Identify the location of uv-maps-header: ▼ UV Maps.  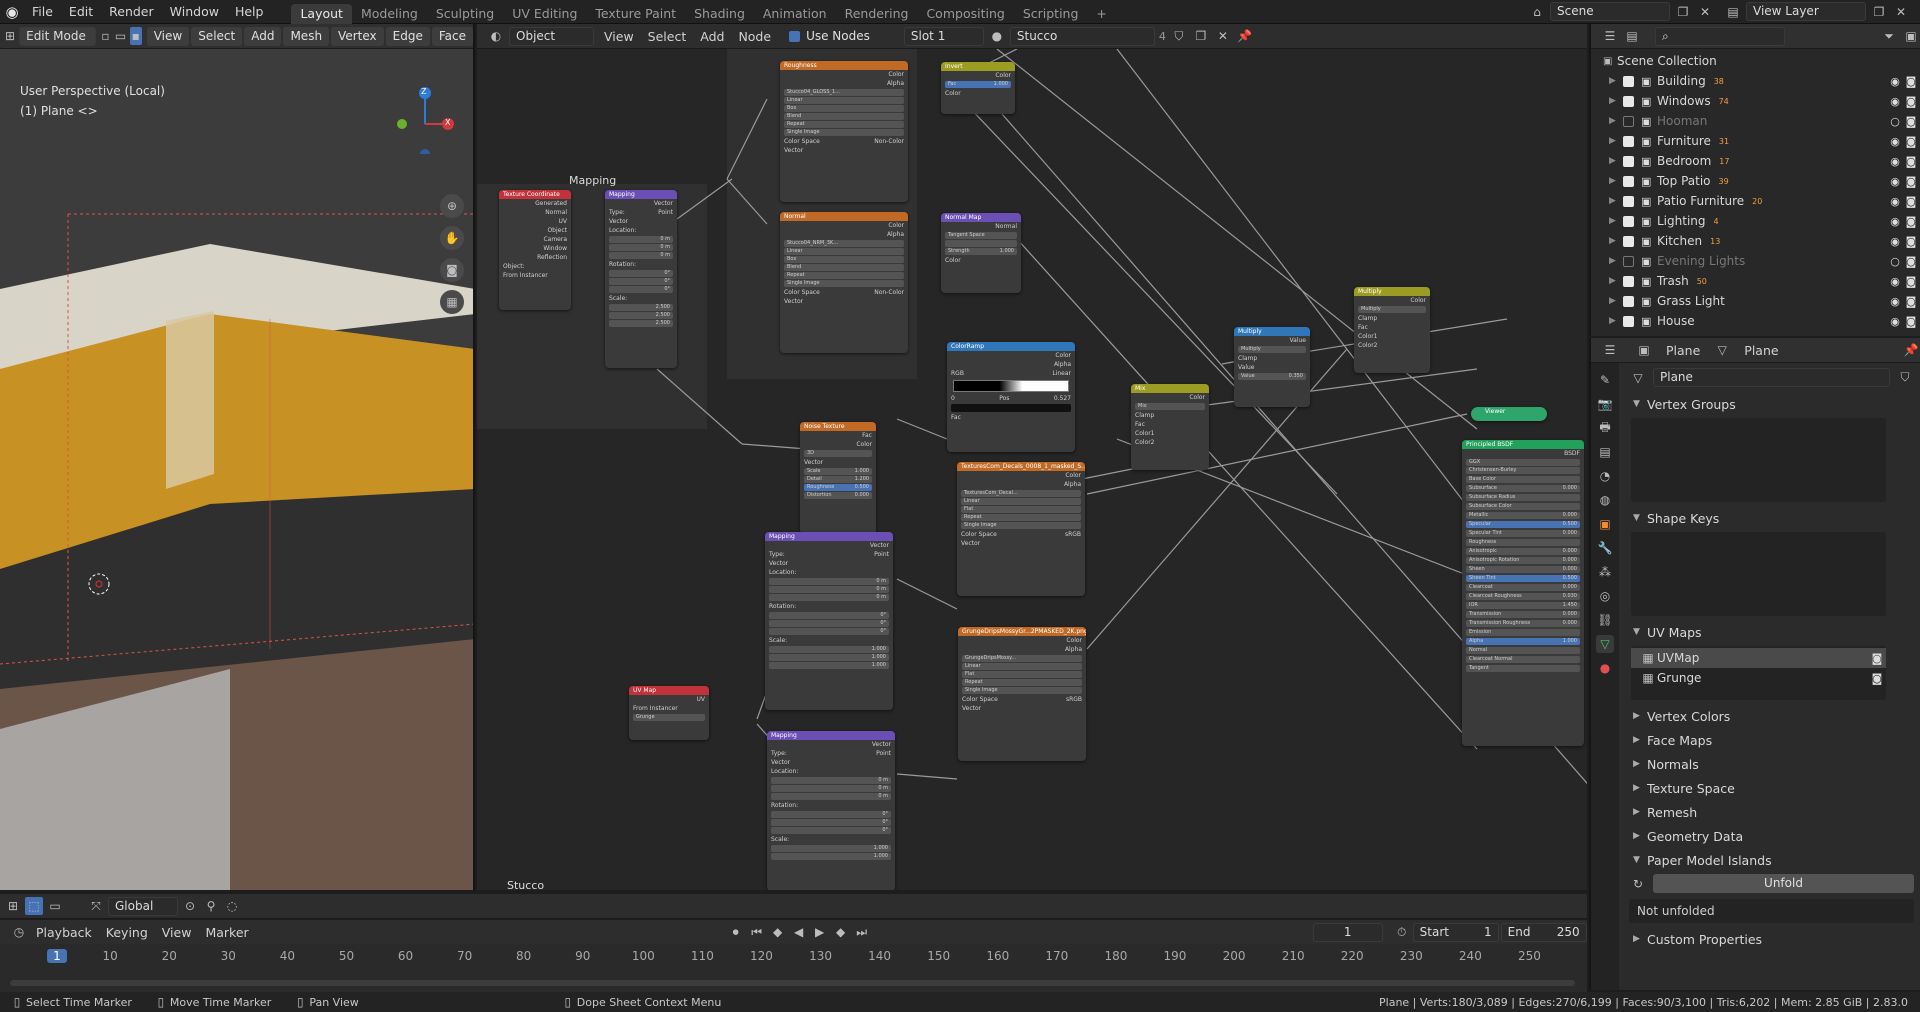
(1770, 632).